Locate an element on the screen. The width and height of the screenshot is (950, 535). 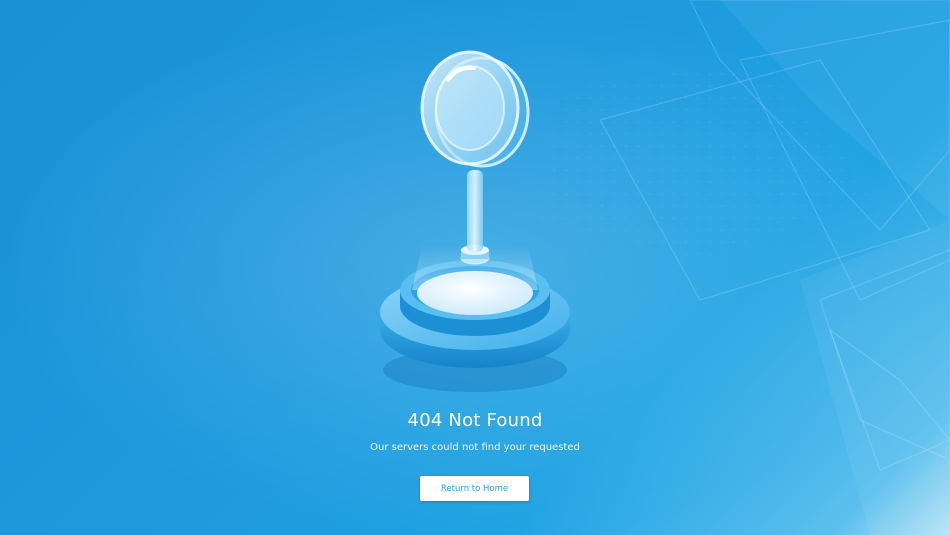
return-home-button: Return to Home is located at coordinates (474, 488).